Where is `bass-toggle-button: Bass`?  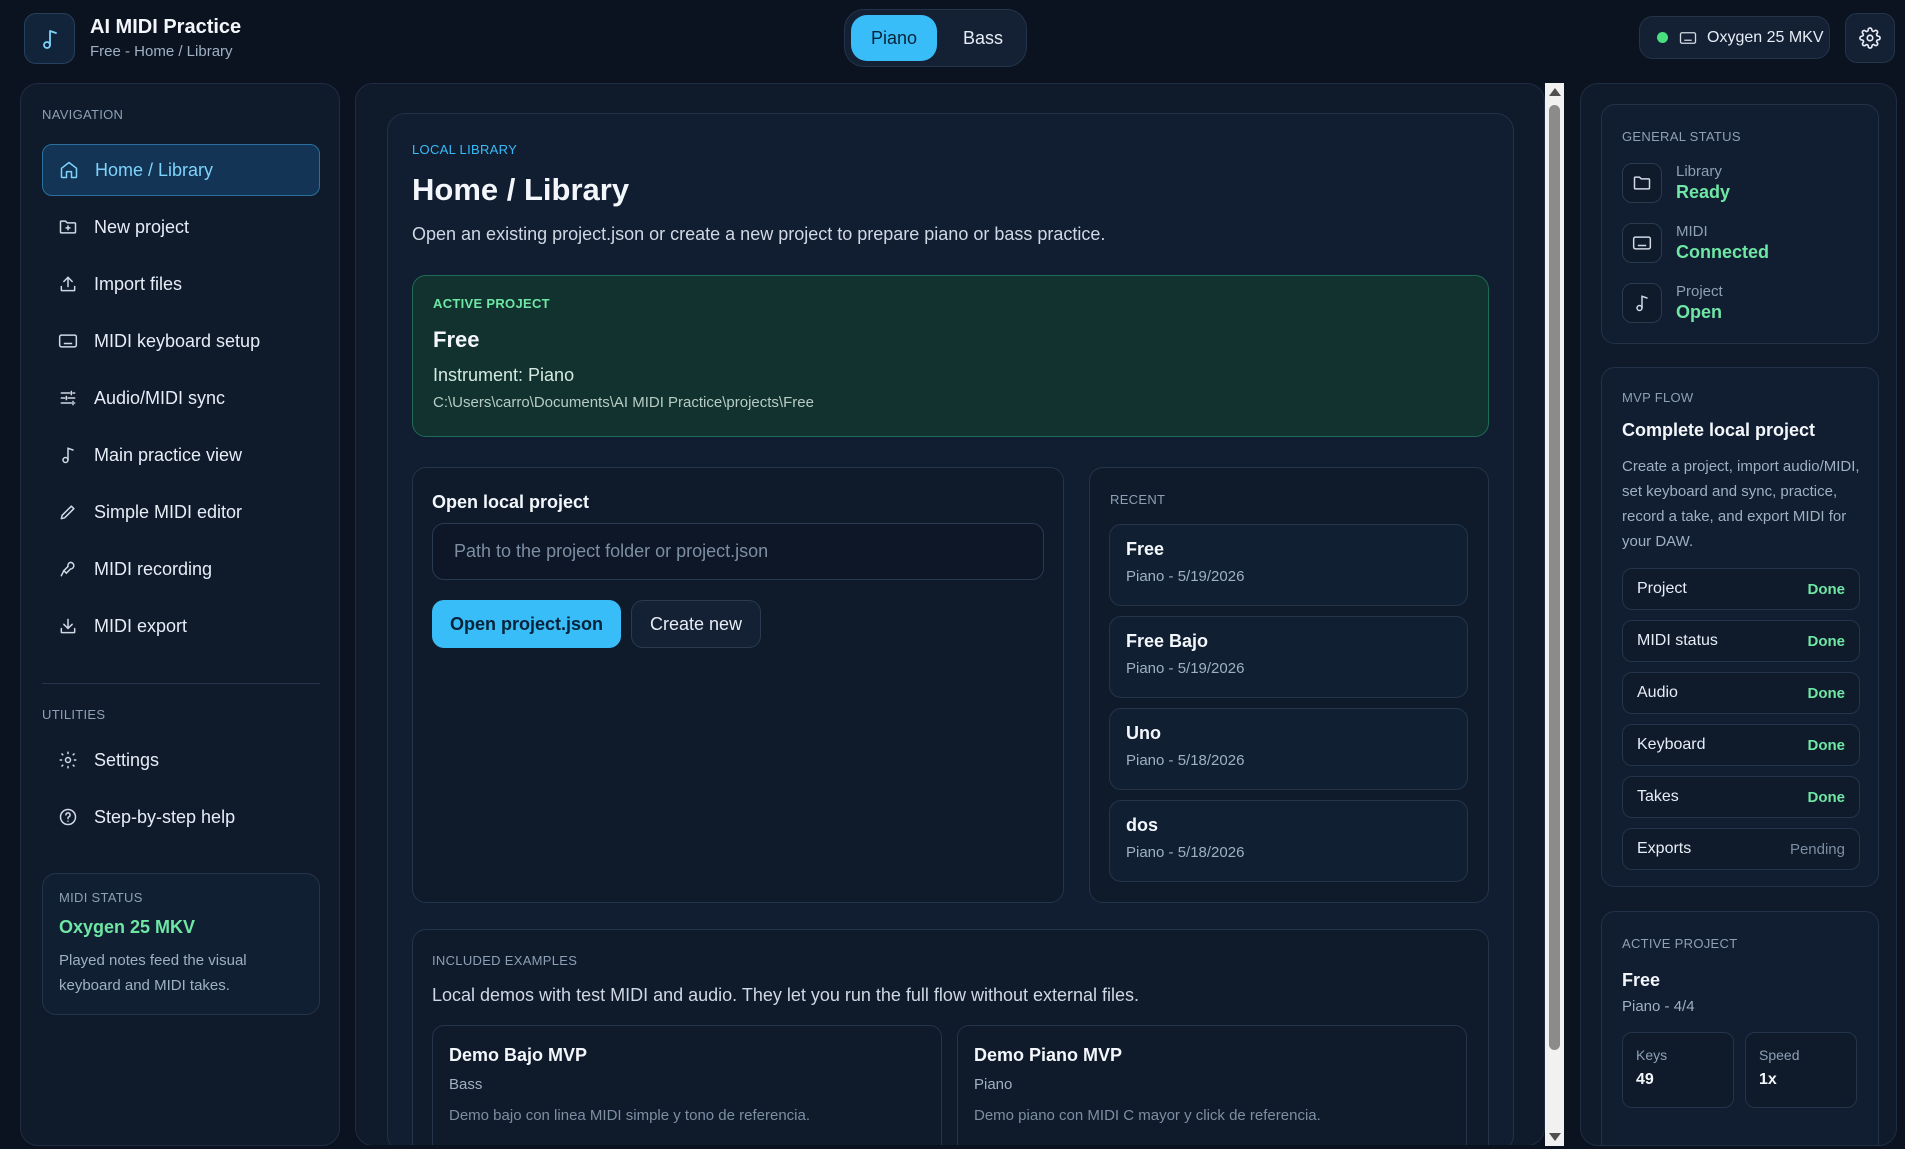 bass-toggle-button: Bass is located at coordinates (983, 38).